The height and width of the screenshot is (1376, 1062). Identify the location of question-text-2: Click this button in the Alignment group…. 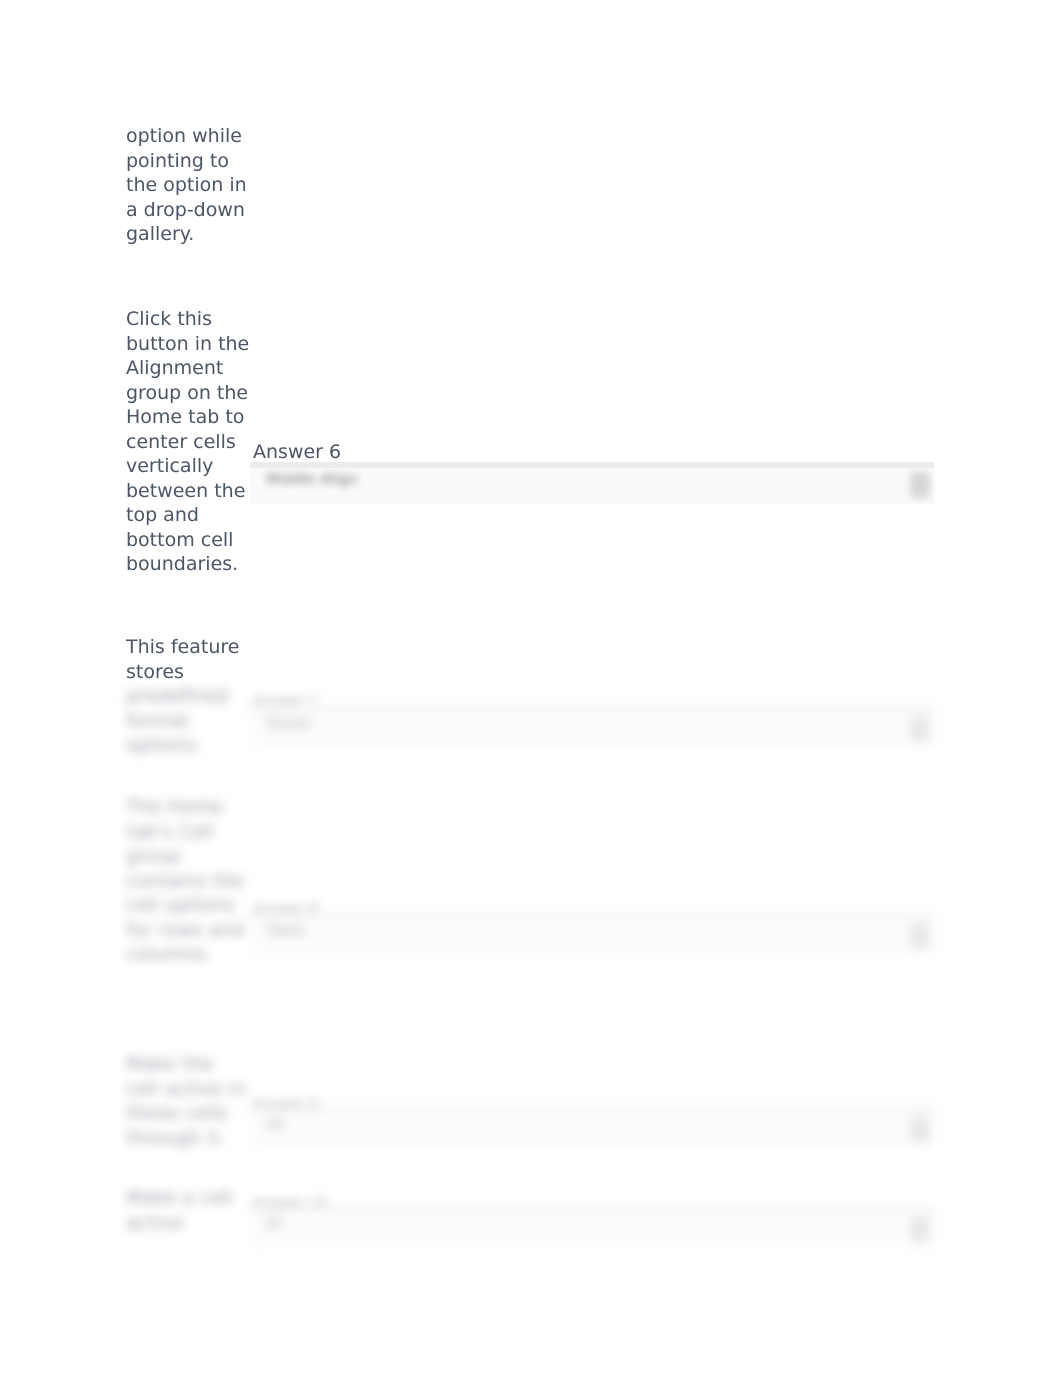
(188, 441).